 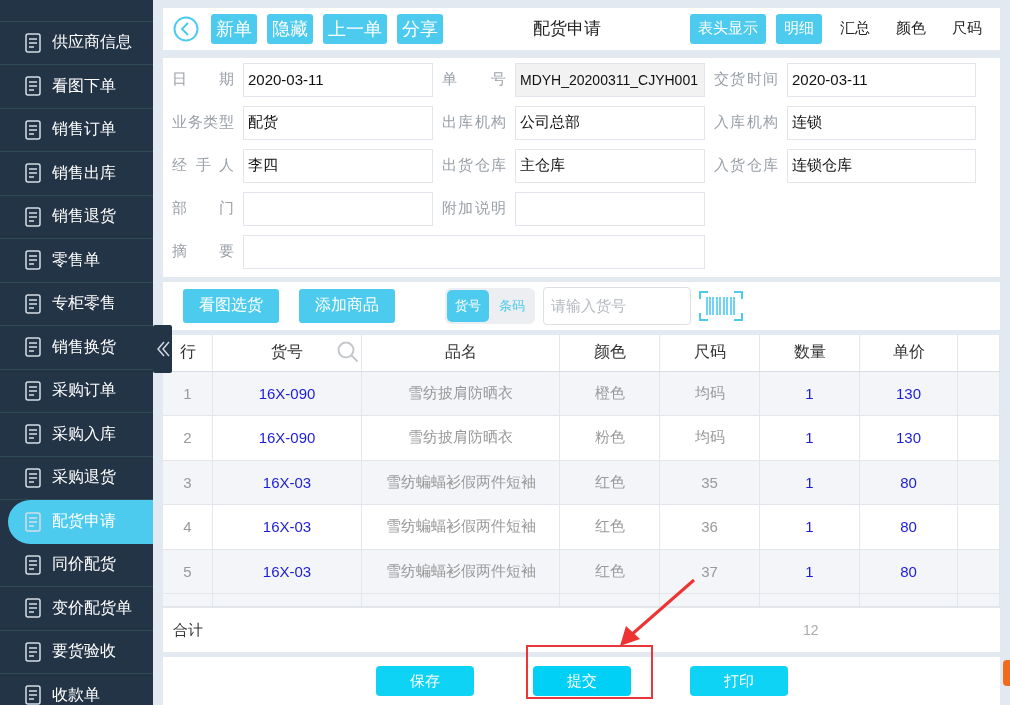 I want to click on sidebar-item: 收款单, so click(x=76, y=689).